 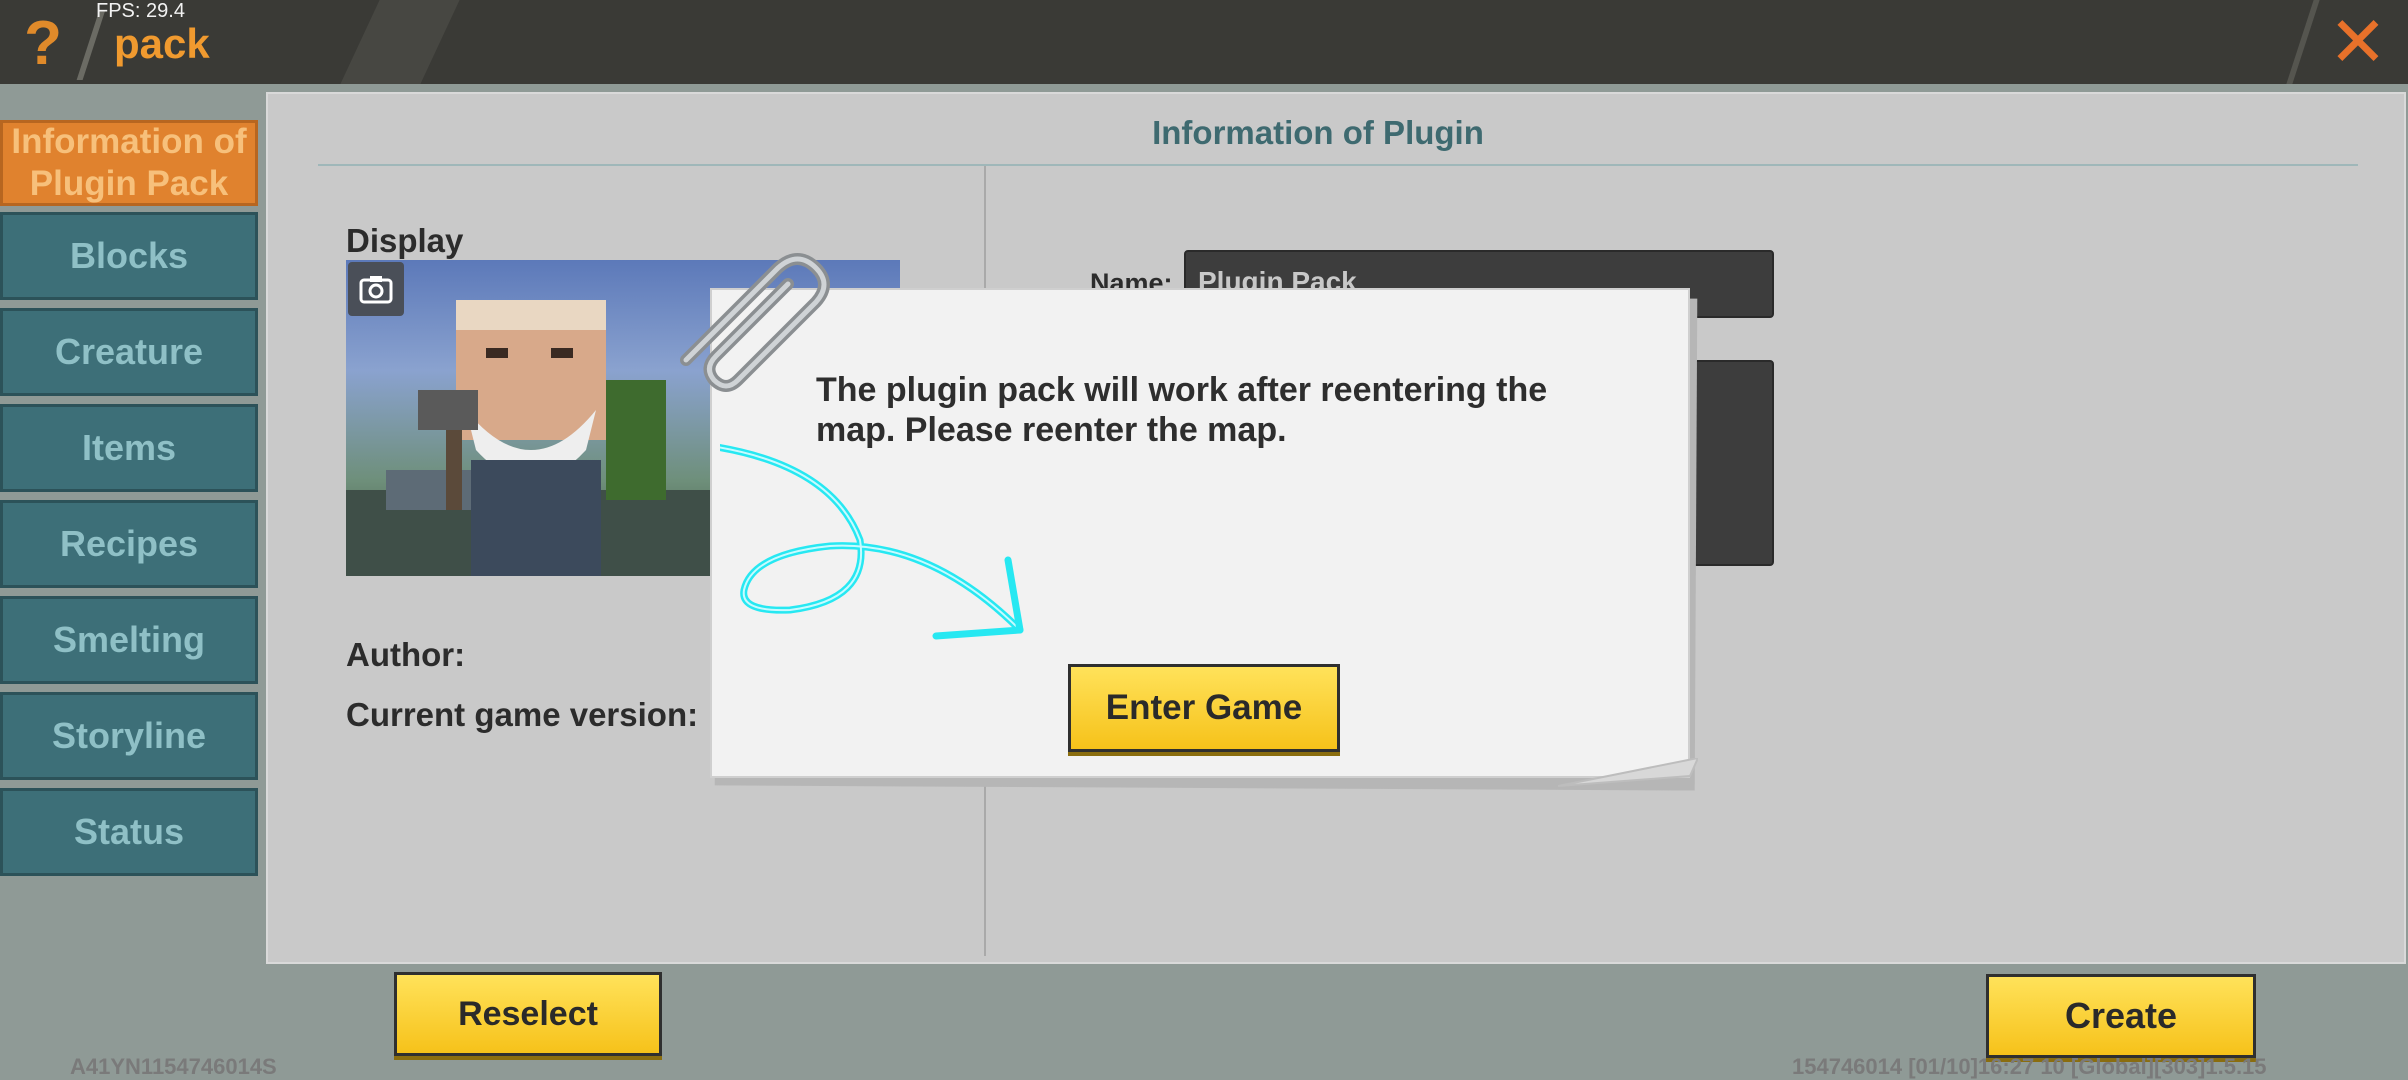 I want to click on top-bar: ? pack FPS: 29.4 ✕, so click(x=1204, y=42).